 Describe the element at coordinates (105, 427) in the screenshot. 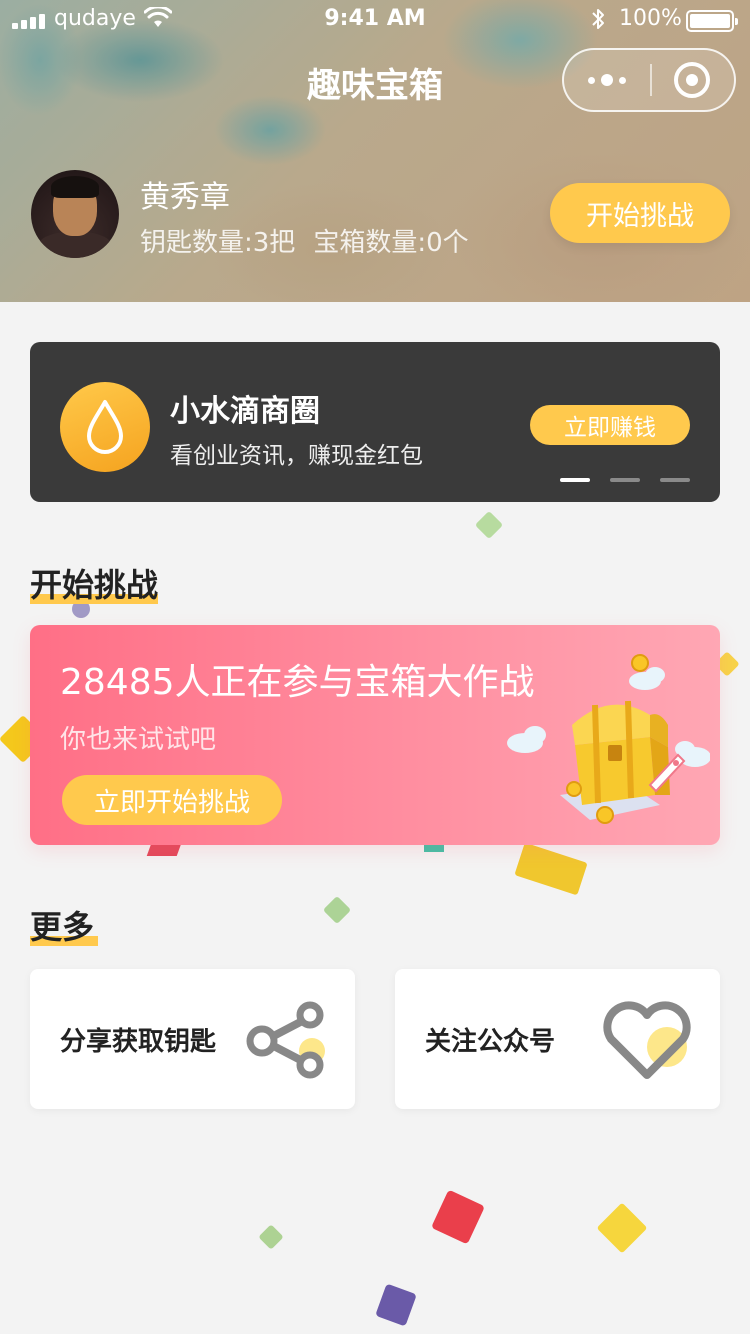

I see `water-drop-icon` at that location.